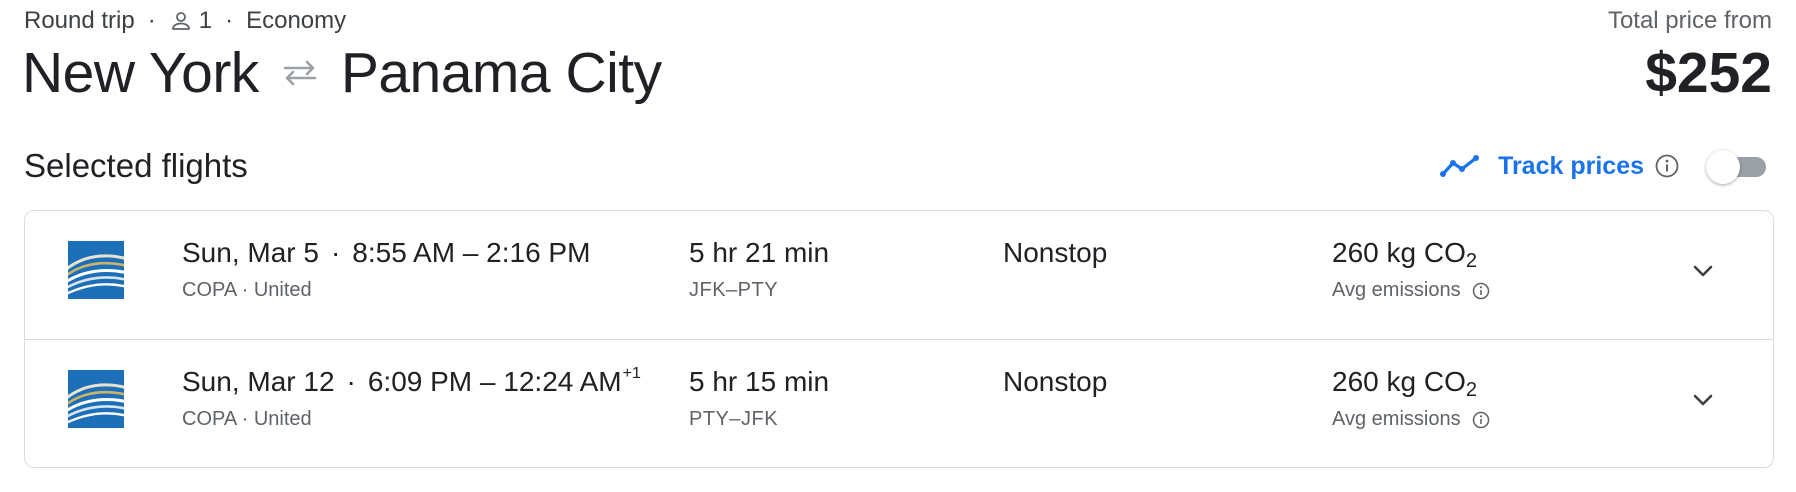 The image size is (1796, 492). What do you see at coordinates (1723, 167) in the screenshot?
I see `toggle-knob` at bounding box center [1723, 167].